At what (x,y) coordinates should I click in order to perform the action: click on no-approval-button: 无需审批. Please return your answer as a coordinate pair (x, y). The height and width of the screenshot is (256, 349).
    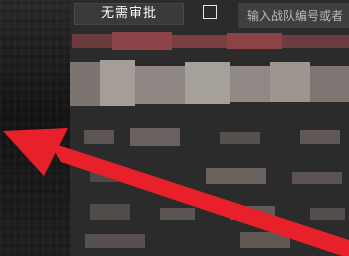
    Looking at the image, I should click on (129, 14).